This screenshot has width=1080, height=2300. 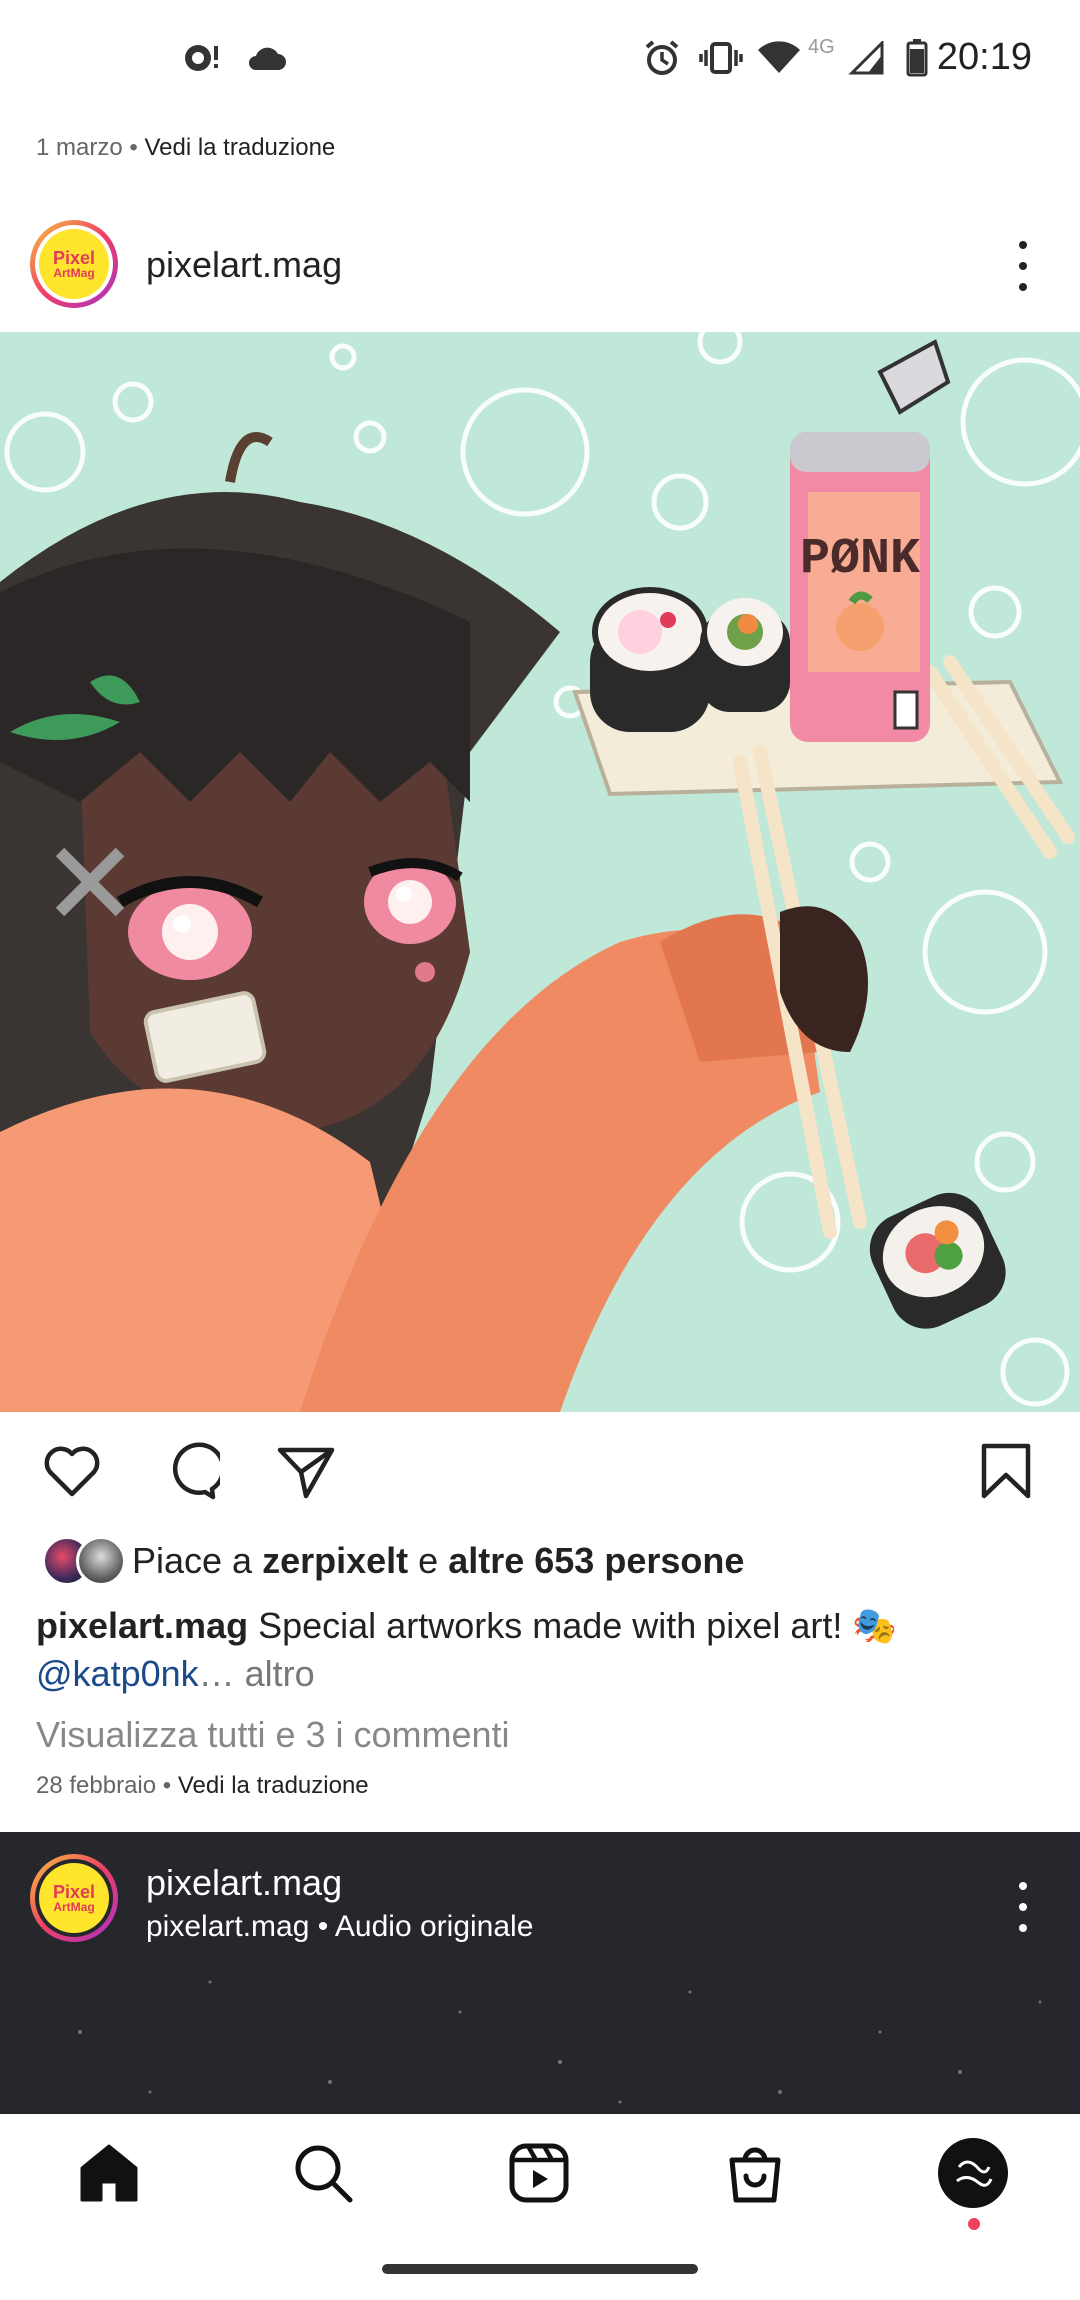 I want to click on chat-notification-icon, so click(x=202, y=58).